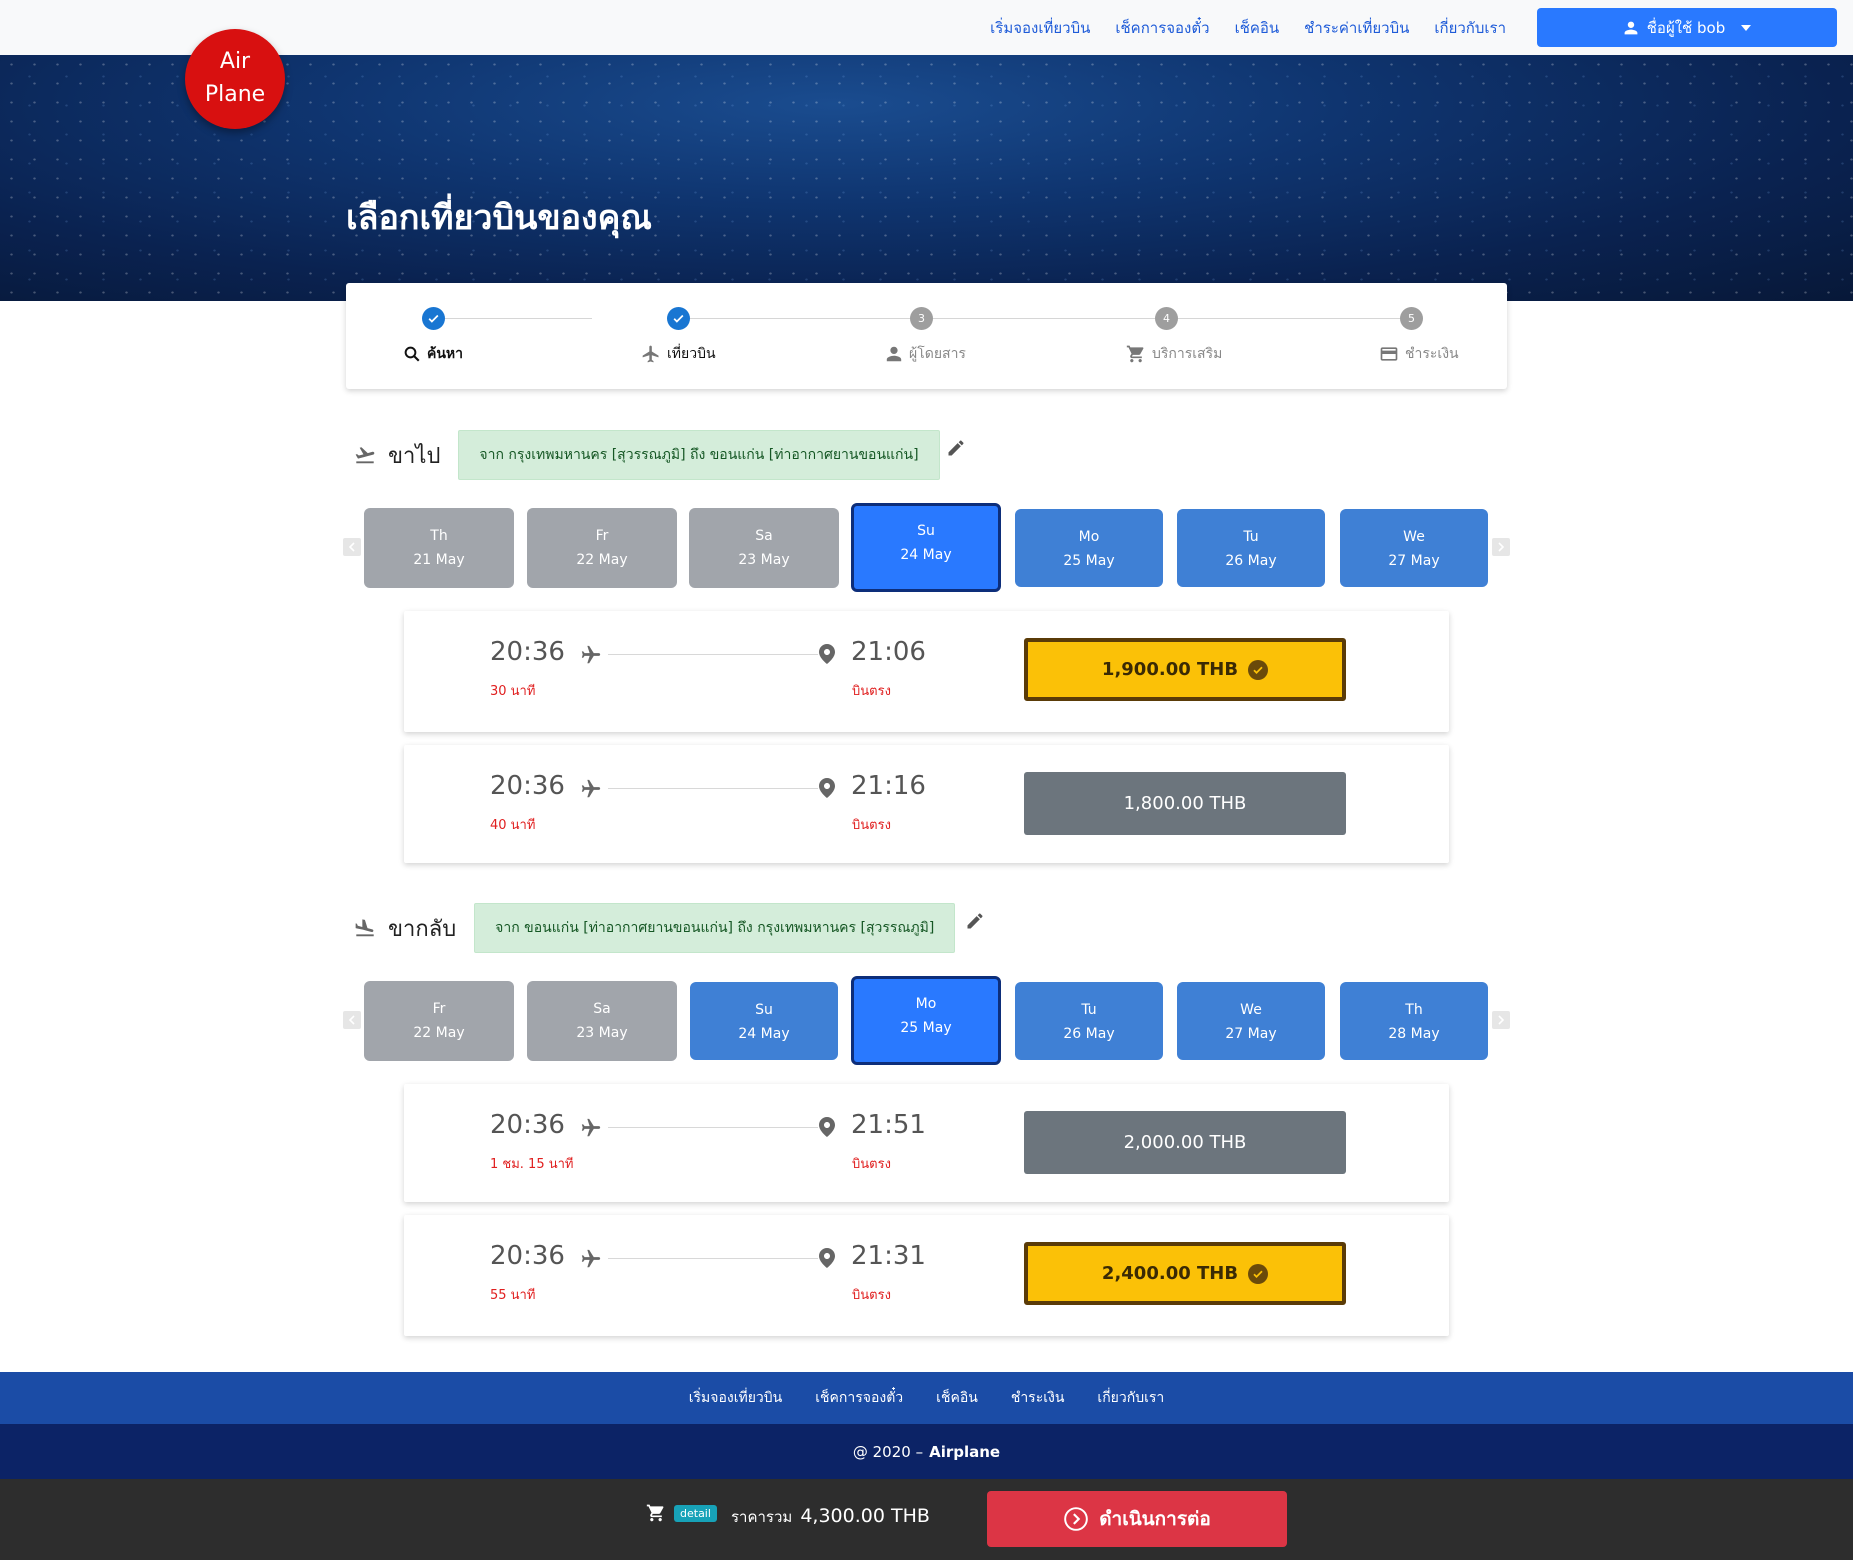  I want to click on footer-link-about: เกี่ยวกับเรา, so click(1130, 1398).